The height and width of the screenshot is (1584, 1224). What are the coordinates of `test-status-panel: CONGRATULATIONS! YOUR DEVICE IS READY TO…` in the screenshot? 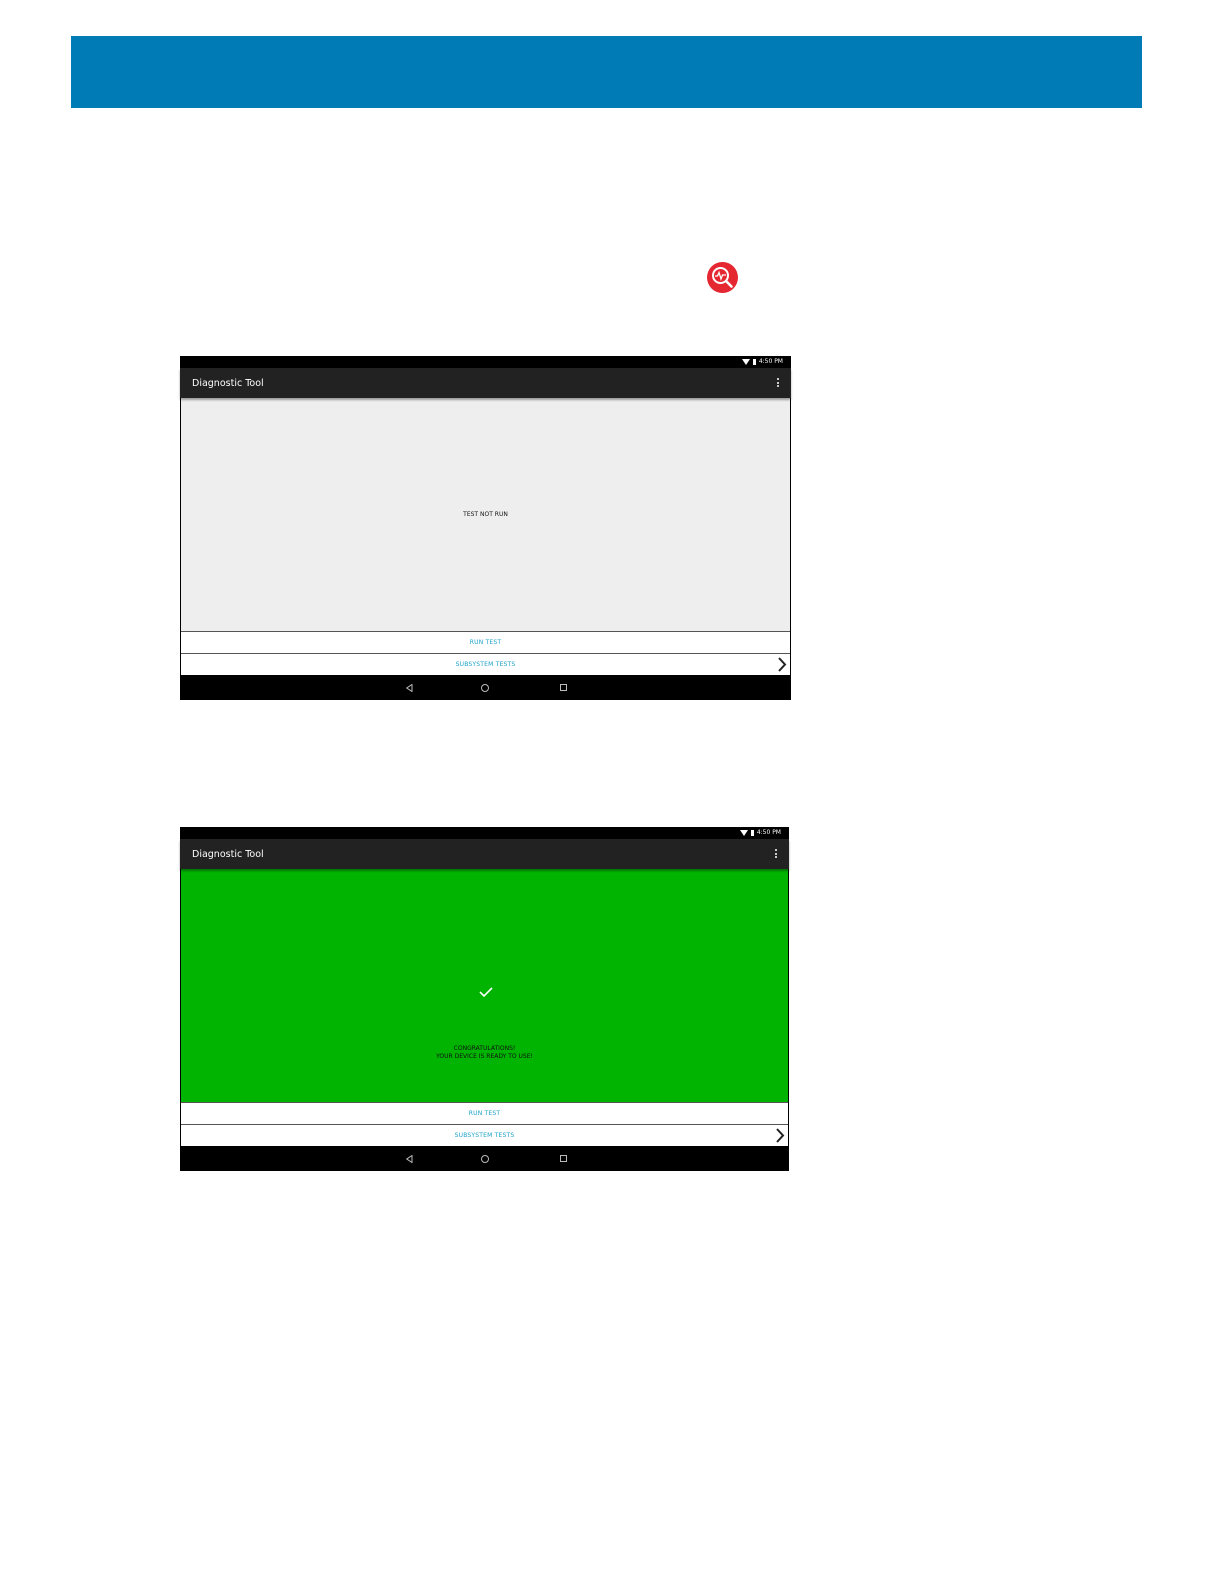 It's located at (484, 985).